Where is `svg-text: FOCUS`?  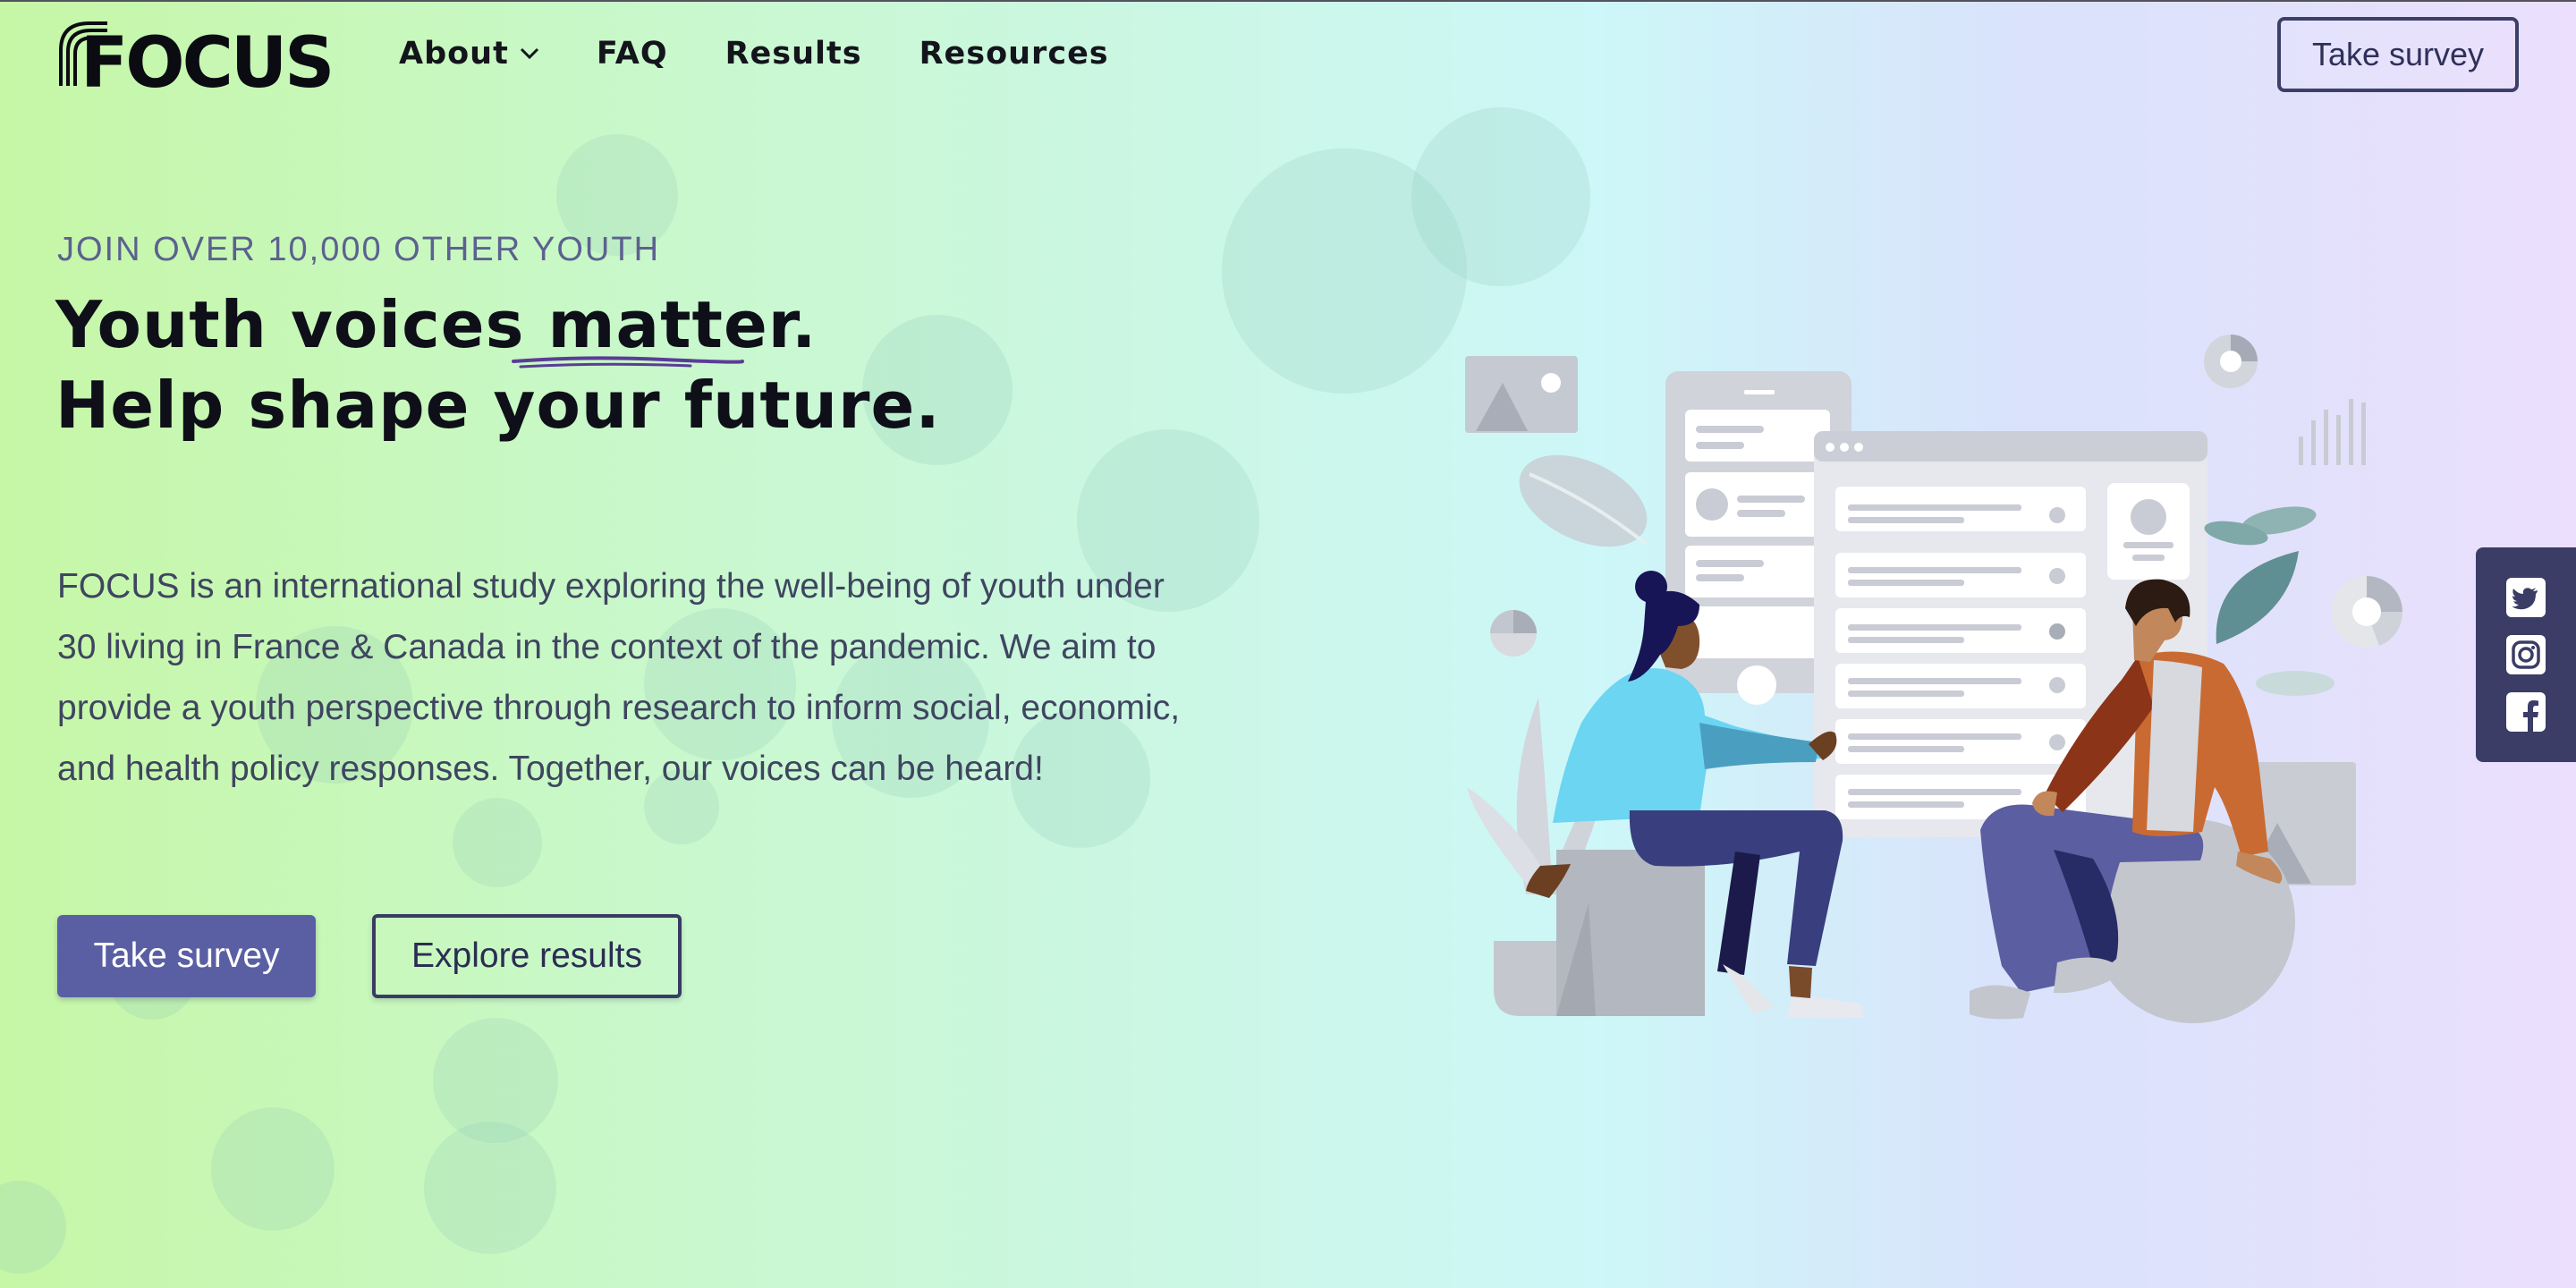 svg-text: FOCUS is located at coordinates (205, 59).